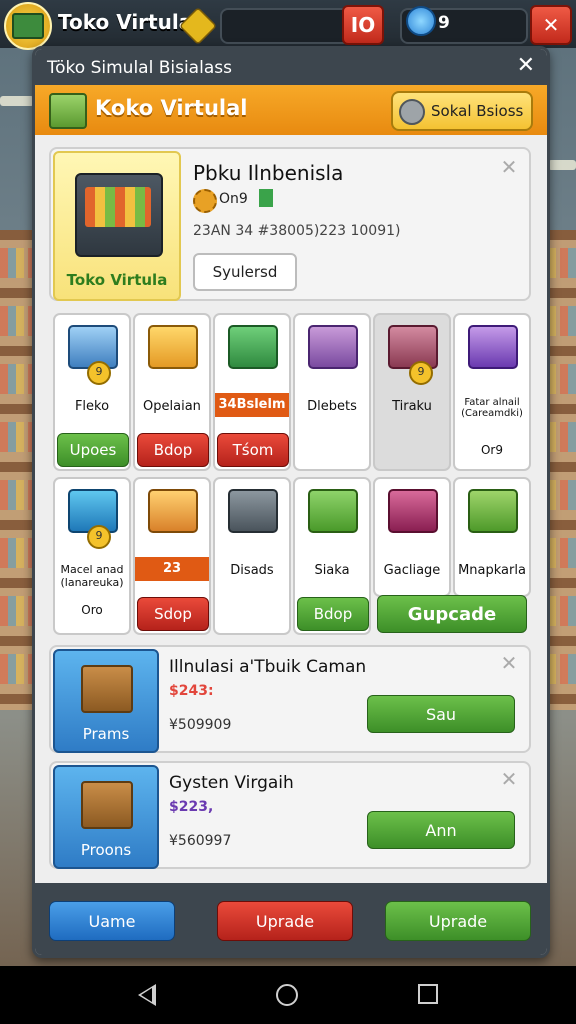  Describe the element at coordinates (412, 392) in the screenshot. I see `shop-item-tile: Tiraku` at that location.